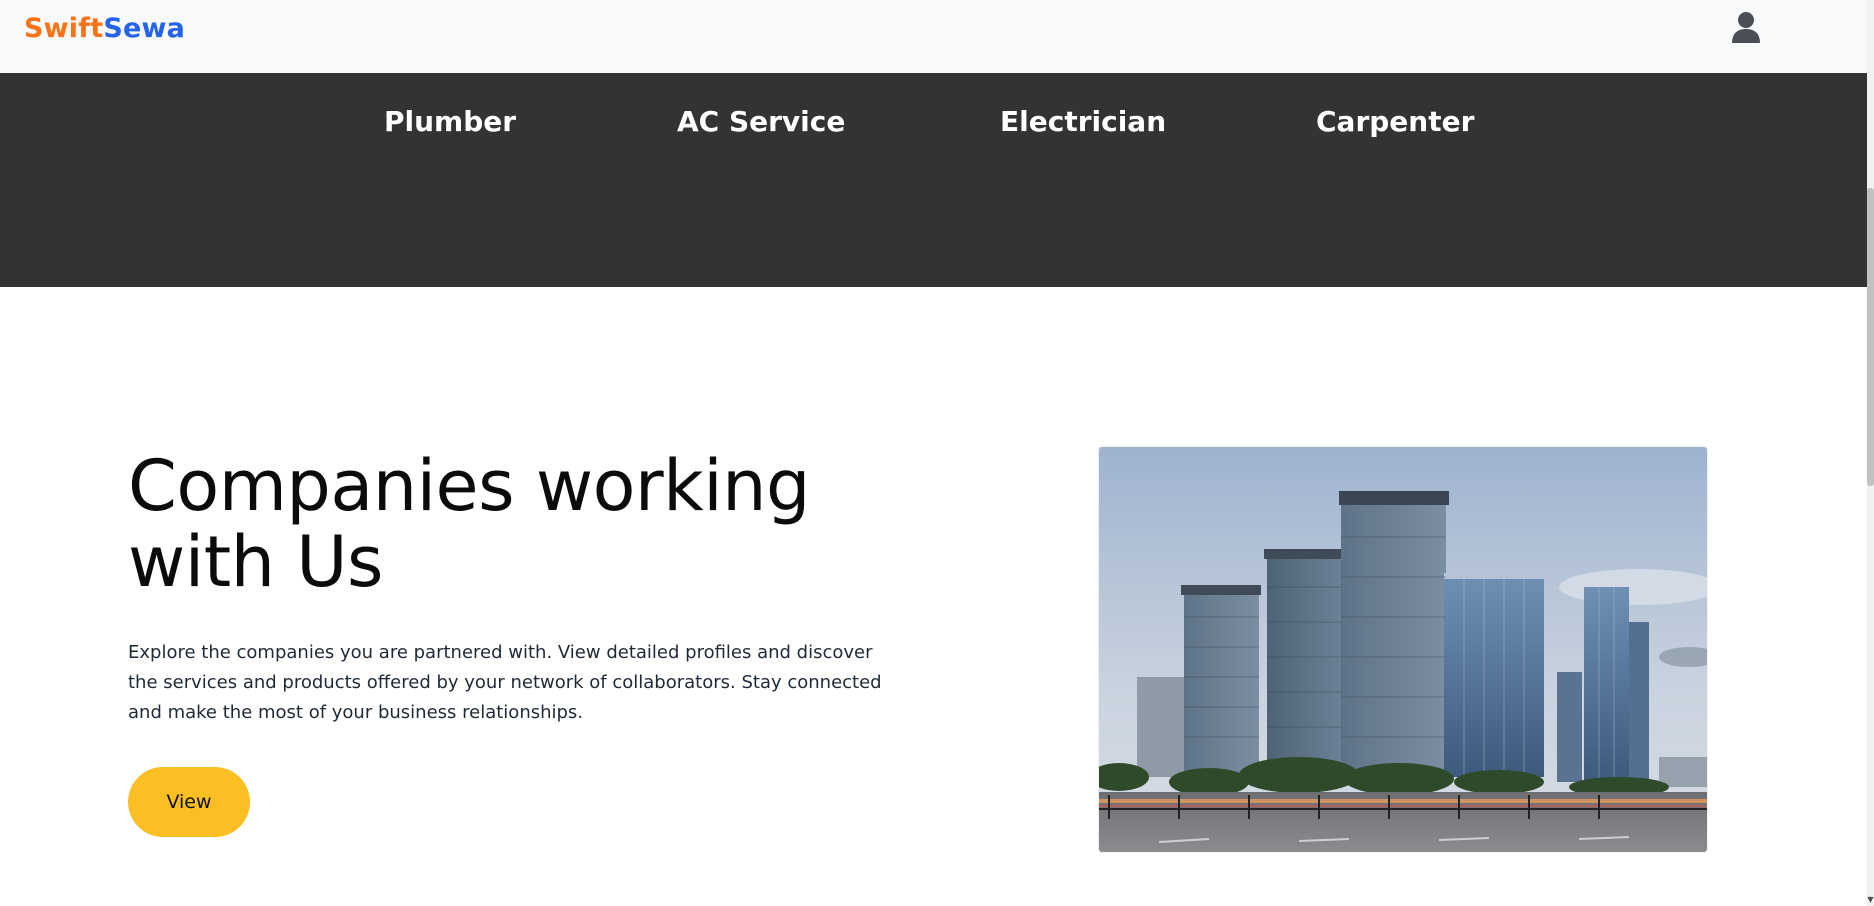  What do you see at coordinates (1395, 121) in the screenshot?
I see `service-link-carpenter: Carpenter` at bounding box center [1395, 121].